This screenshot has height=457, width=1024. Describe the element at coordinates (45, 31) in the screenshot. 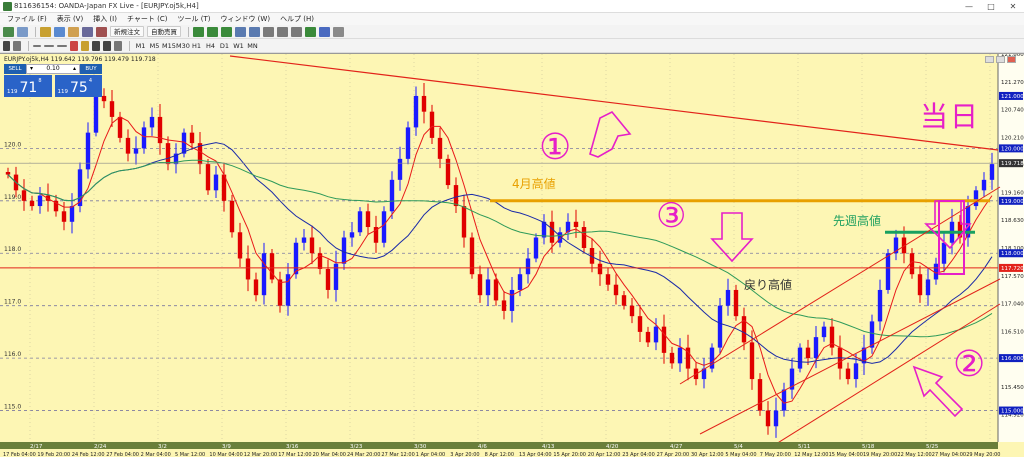

I see `market-watch-icon` at that location.